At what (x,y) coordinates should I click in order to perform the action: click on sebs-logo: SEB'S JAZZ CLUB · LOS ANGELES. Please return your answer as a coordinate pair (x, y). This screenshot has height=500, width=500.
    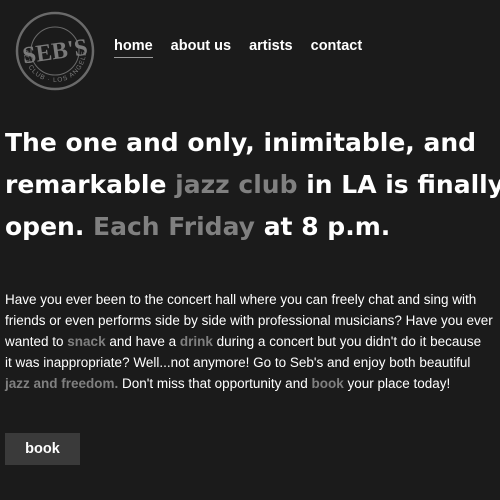
    Looking at the image, I should click on (55, 51).